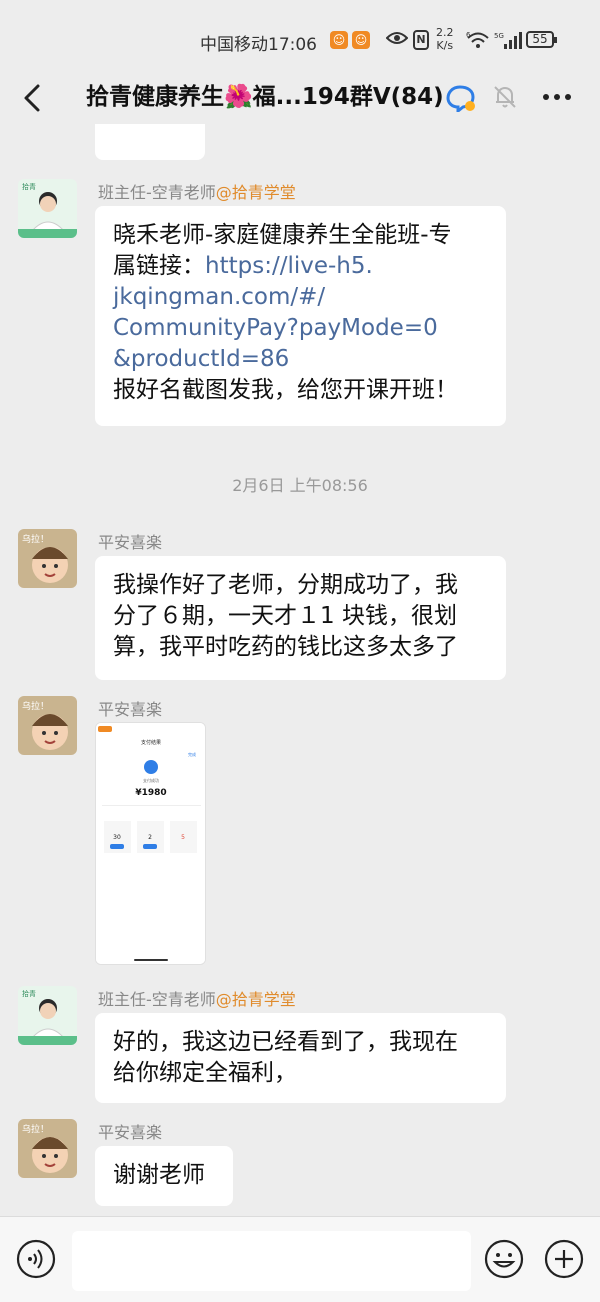 The image size is (600, 1302). I want to click on message-bubble: 好的，我这边已经看到了，我现在 给你绑定全福利，, so click(300, 1058).